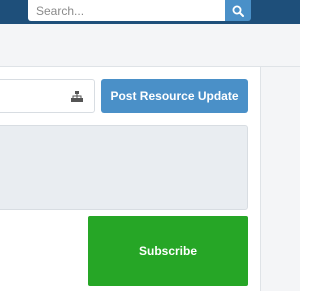 The height and width of the screenshot is (291, 320). I want to click on subscribe-button: Subscribe, so click(168, 251).